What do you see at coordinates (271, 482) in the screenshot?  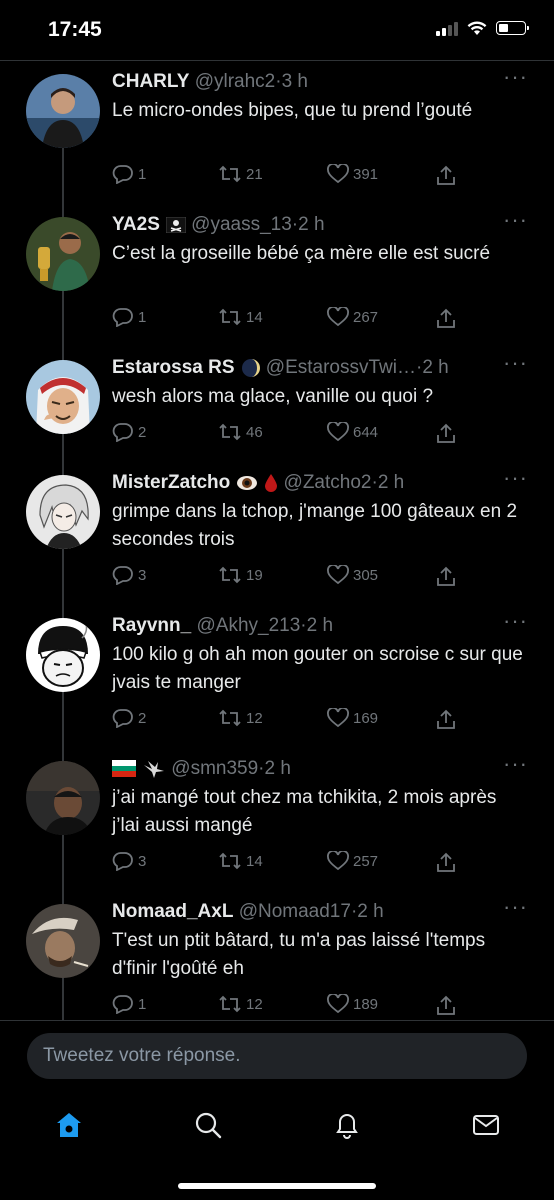 I see `blood-drop-icon` at bounding box center [271, 482].